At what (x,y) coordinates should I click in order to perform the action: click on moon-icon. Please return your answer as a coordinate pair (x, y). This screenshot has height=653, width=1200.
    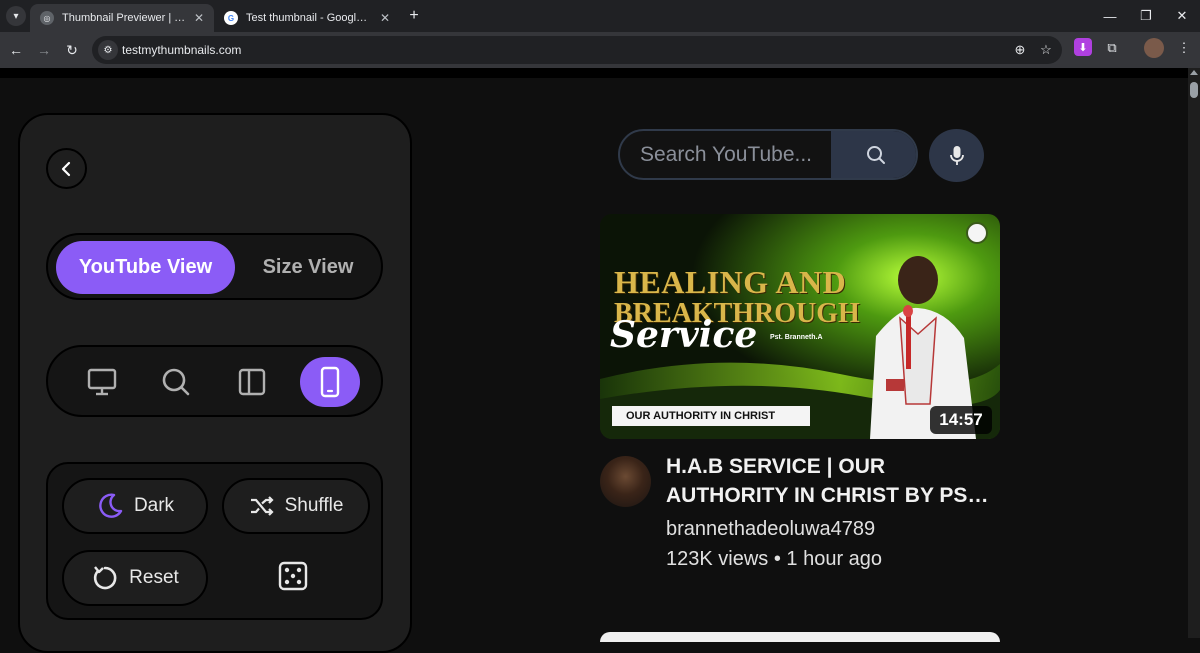
    Looking at the image, I should click on (111, 505).